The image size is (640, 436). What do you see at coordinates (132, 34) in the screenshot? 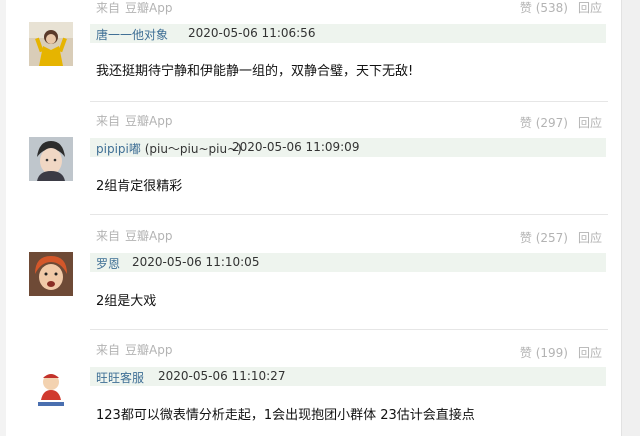
I see `author-link: 唐一一他对象` at bounding box center [132, 34].